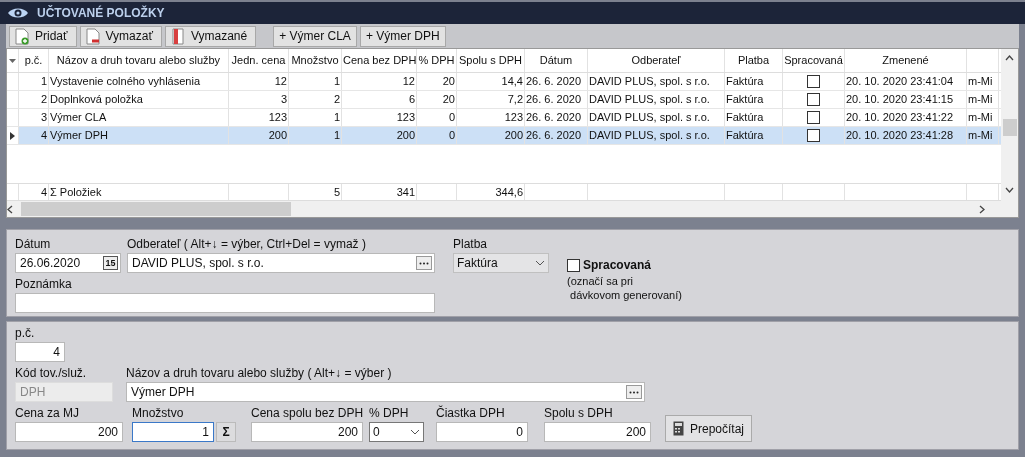 Image resolution: width=1025 pixels, height=457 pixels. Describe the element at coordinates (471, 244) in the screenshot. I see `field-label: Platba` at that location.